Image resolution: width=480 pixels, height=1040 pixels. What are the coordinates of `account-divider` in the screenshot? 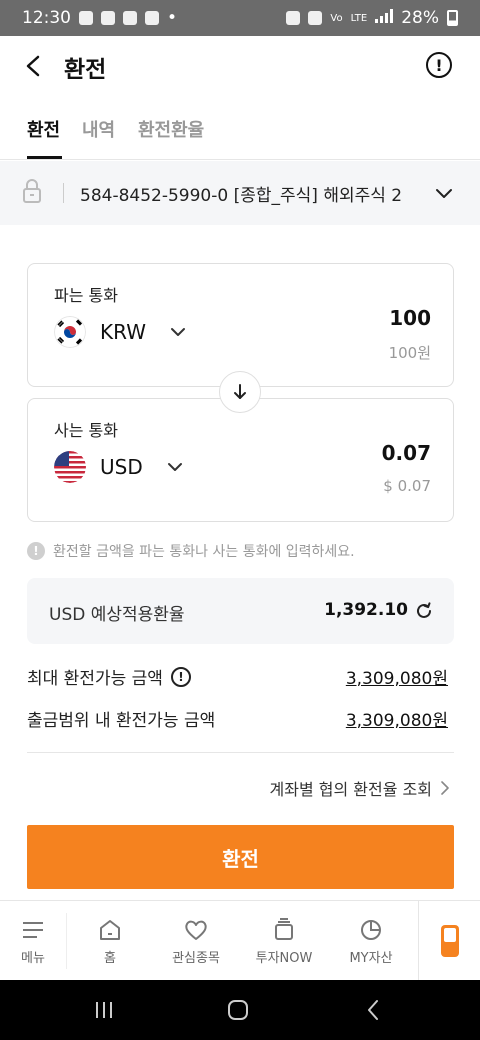 It's located at (63, 193).